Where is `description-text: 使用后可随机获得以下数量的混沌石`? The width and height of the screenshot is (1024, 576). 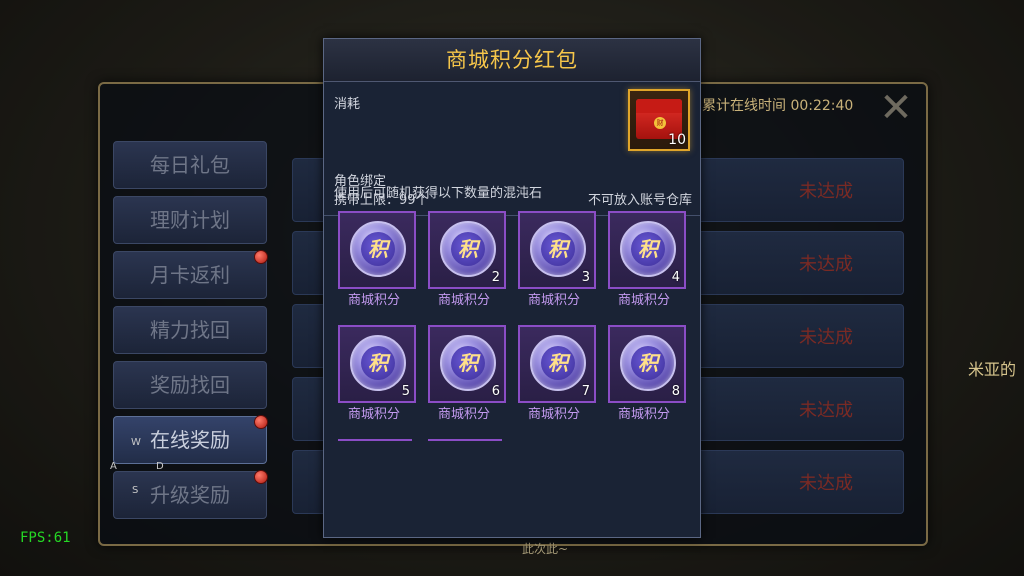 description-text: 使用后可随机获得以下数量的混沌石 is located at coordinates (438, 193).